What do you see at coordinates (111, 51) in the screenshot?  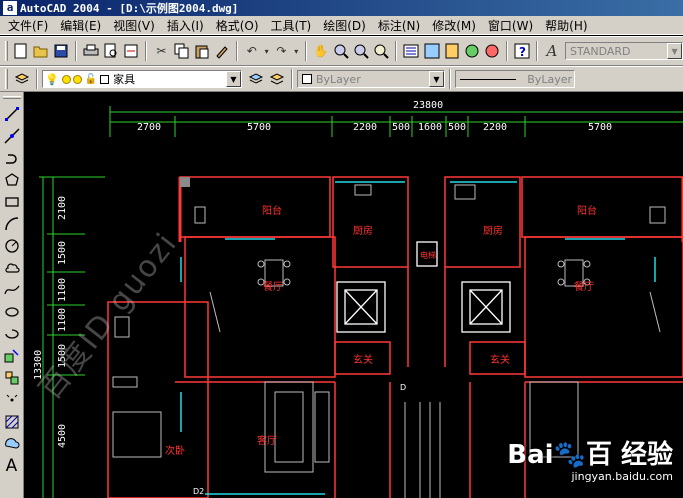 I see `print-preview-icon` at bounding box center [111, 51].